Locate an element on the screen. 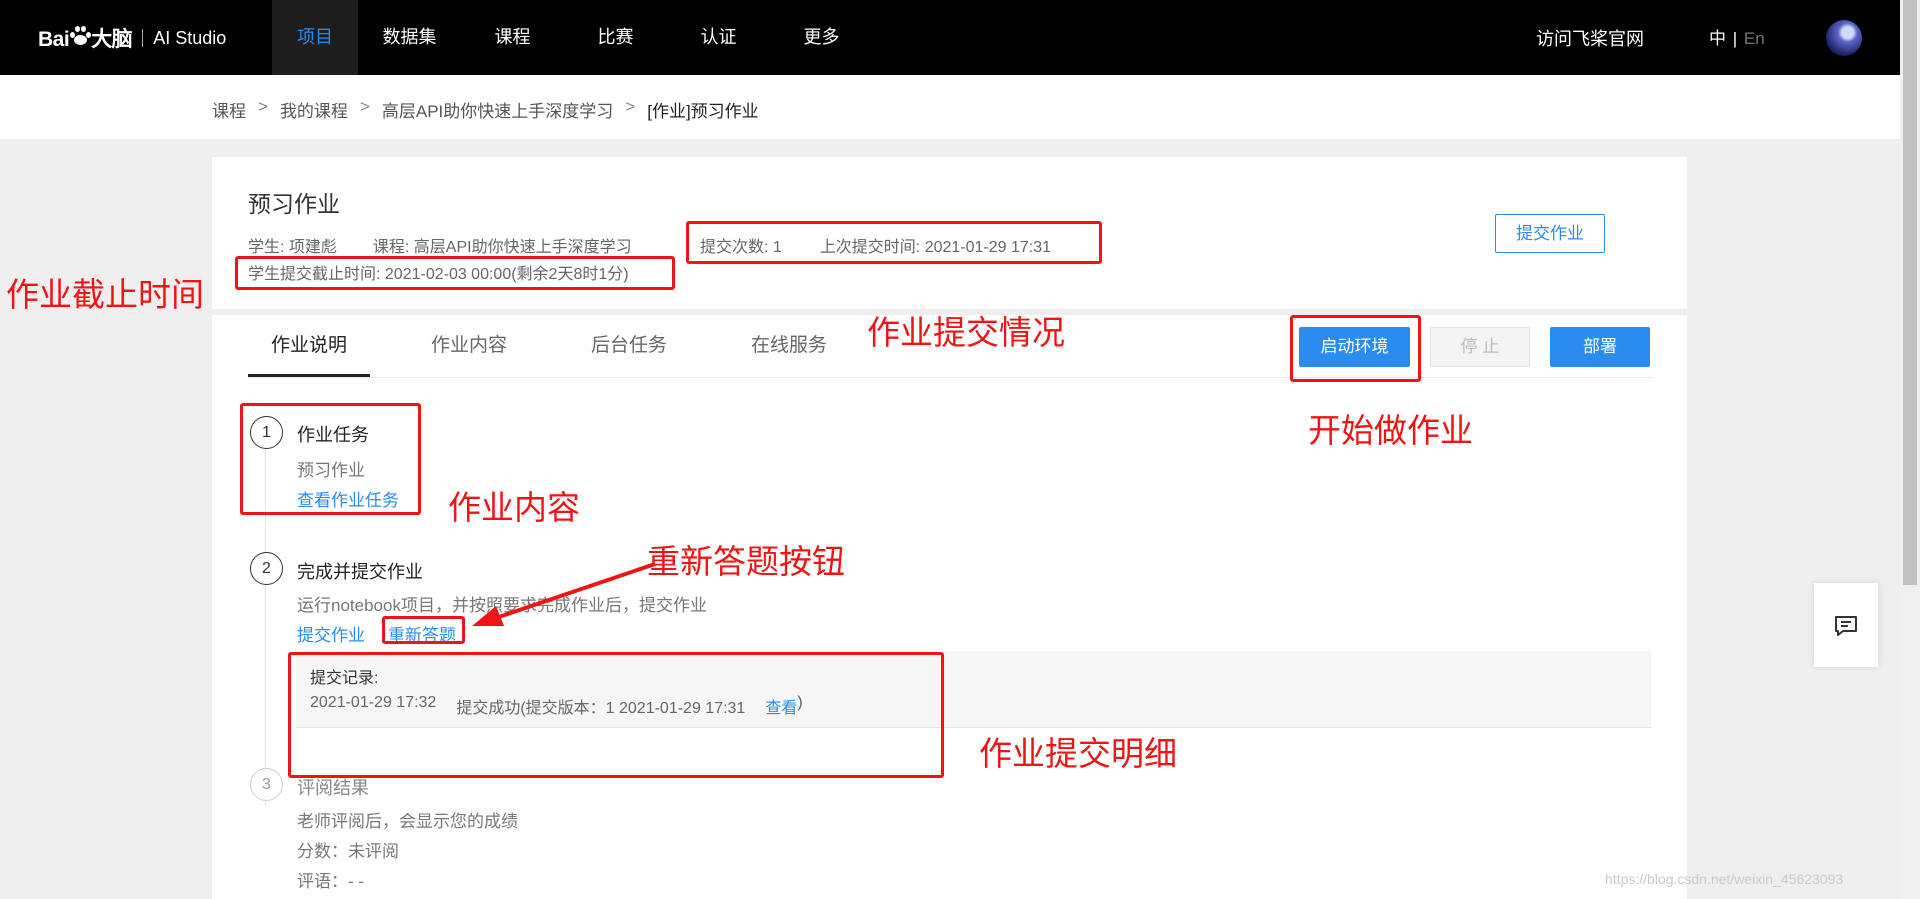  annotation-box-deadline is located at coordinates (455, 273).